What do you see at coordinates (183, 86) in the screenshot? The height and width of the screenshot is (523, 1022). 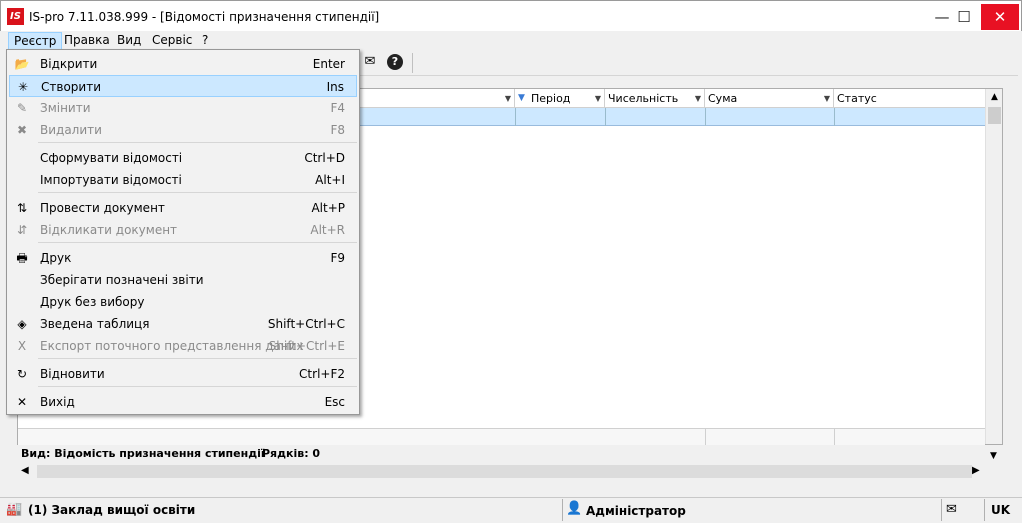 I see `menu-item-create-item: ✳ Створити Ins` at bounding box center [183, 86].